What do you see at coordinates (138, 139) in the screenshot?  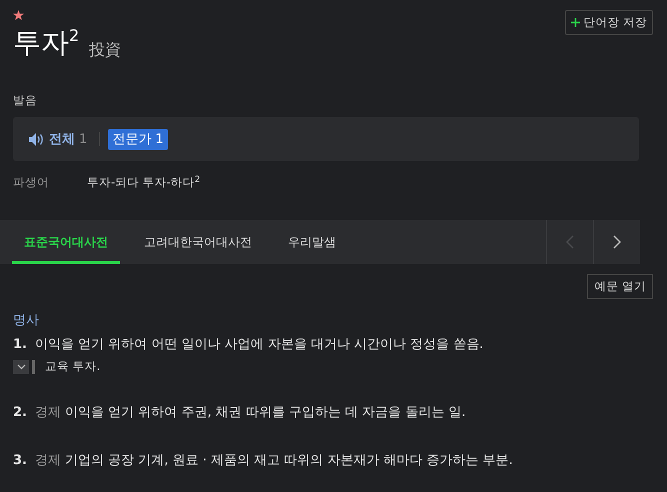 I see `pronunciation-option: 전문가 1` at bounding box center [138, 139].